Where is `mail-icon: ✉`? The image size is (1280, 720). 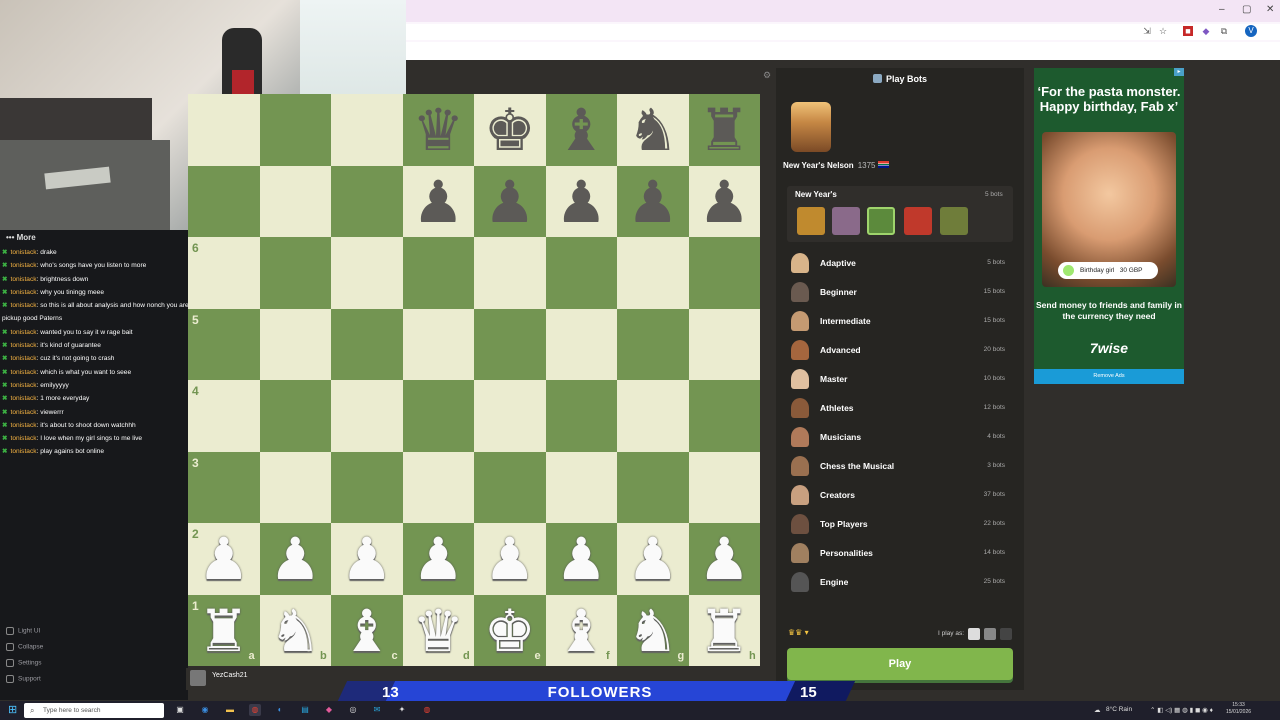 mail-icon: ✉ is located at coordinates (377, 710).